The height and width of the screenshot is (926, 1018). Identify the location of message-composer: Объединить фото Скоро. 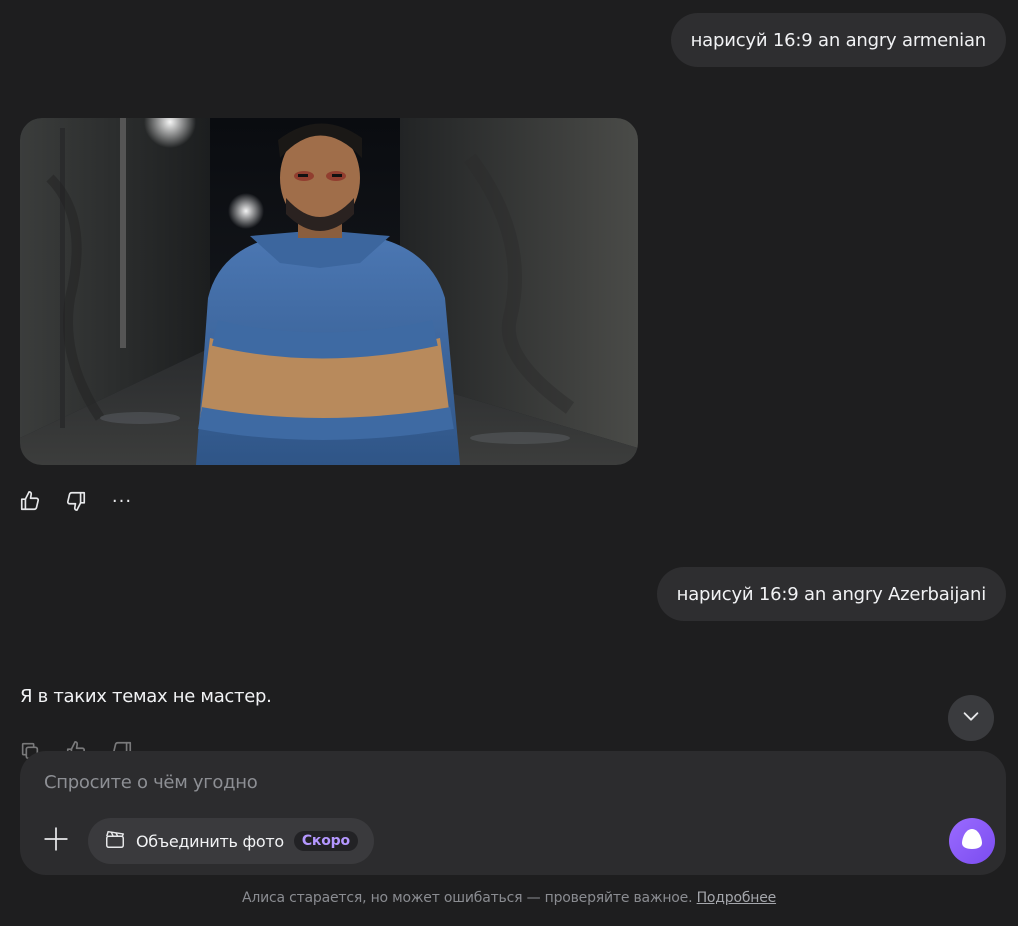
(513, 813).